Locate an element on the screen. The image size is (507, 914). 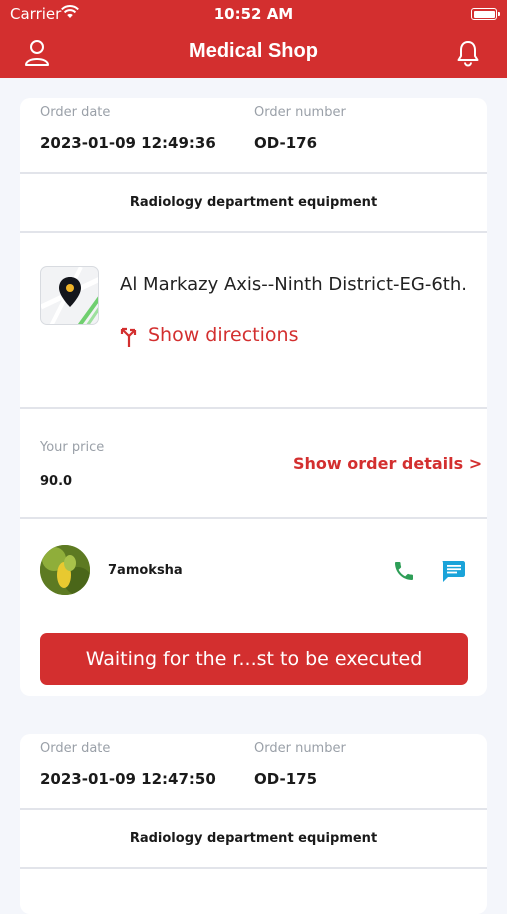
avatar is located at coordinates (65, 570).